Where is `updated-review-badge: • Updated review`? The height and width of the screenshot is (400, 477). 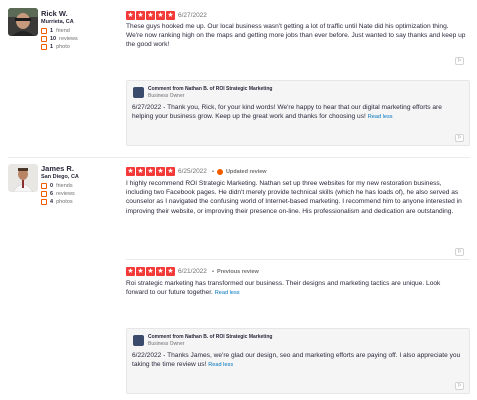
updated-review-badge: • Updated review is located at coordinates (239, 172).